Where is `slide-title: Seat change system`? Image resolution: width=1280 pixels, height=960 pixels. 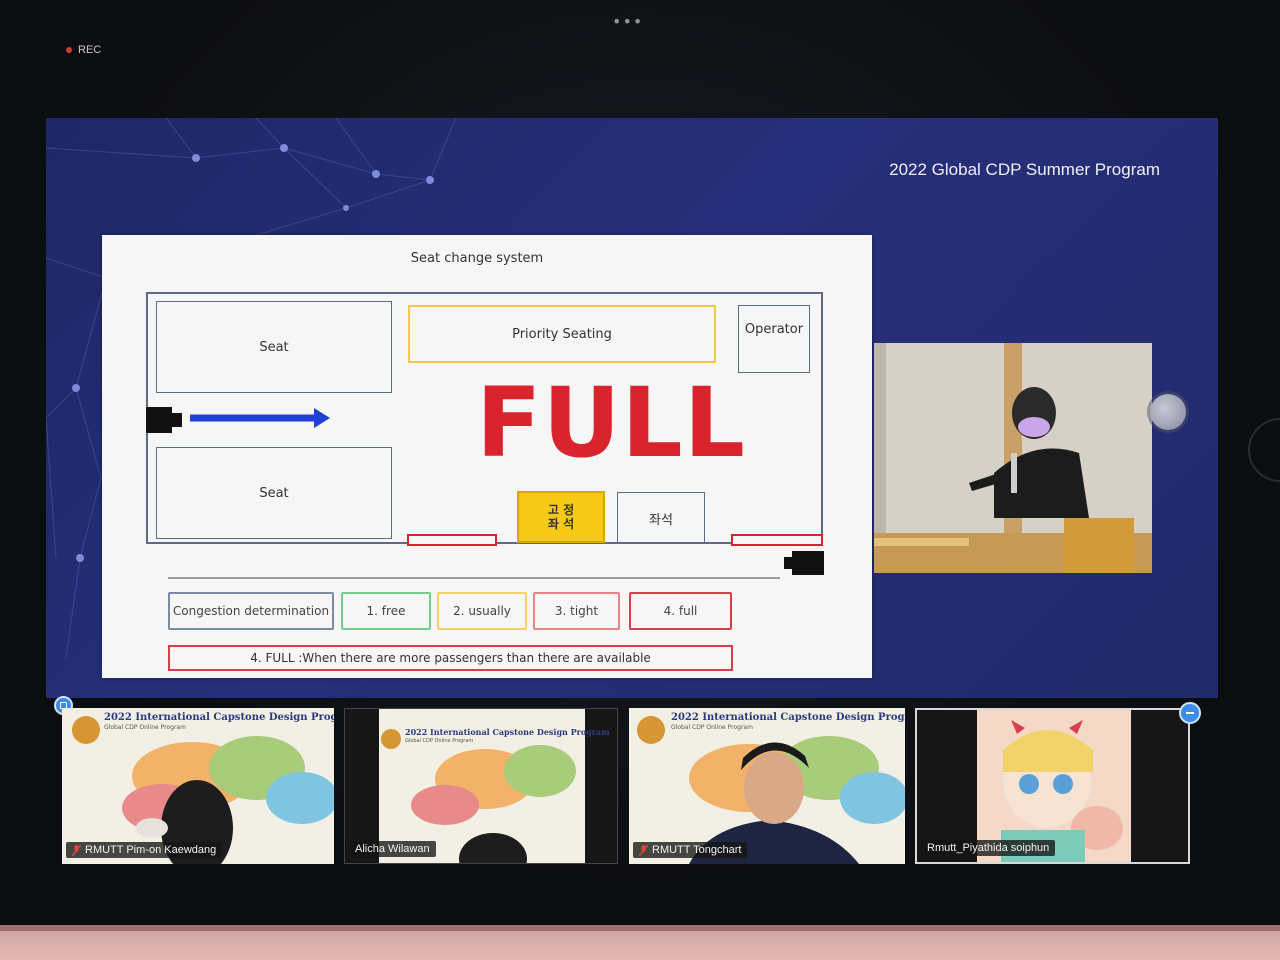 slide-title: Seat change system is located at coordinates (477, 258).